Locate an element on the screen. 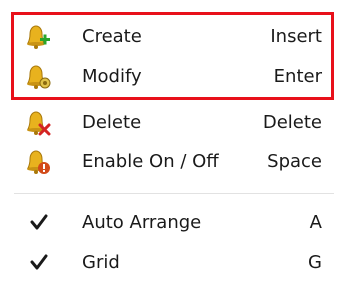 This screenshot has width=345, height=286. menu-item-shortcut: Space is located at coordinates (294, 161).